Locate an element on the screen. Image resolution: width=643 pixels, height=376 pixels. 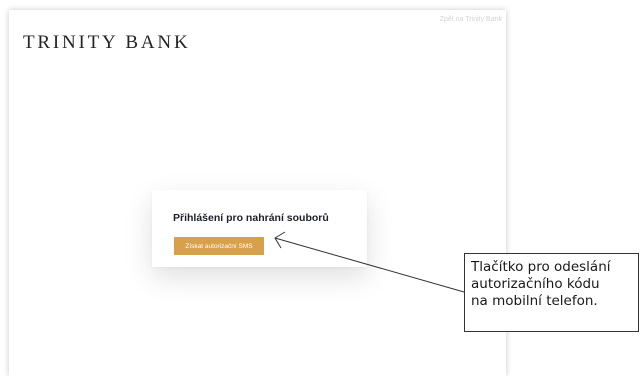
trinity-bank-logo: TRINITY BANK is located at coordinates (107, 42).